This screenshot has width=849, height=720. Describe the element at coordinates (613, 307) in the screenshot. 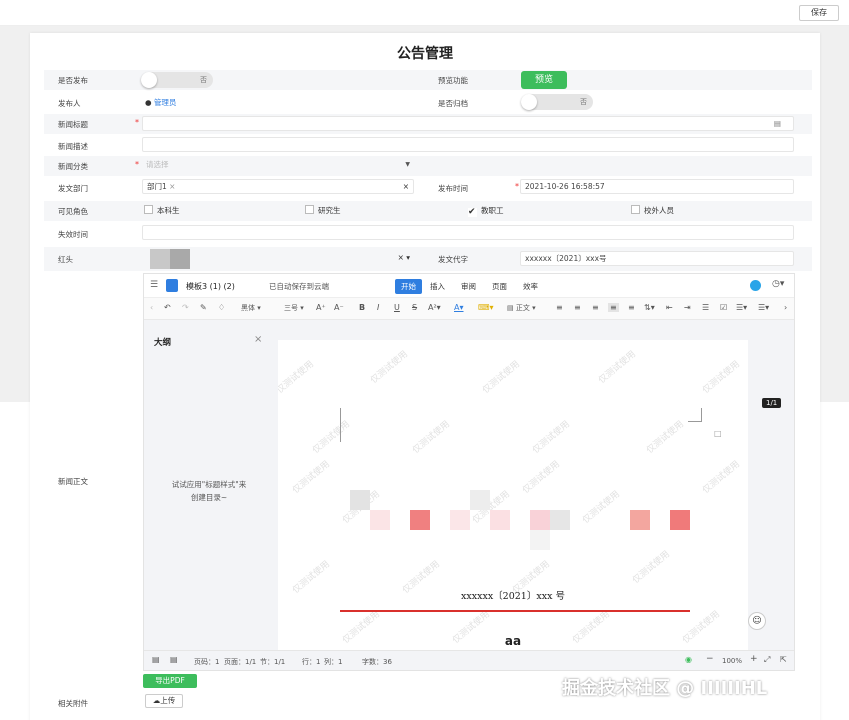

I see `align-justify-icon: ≡` at that location.